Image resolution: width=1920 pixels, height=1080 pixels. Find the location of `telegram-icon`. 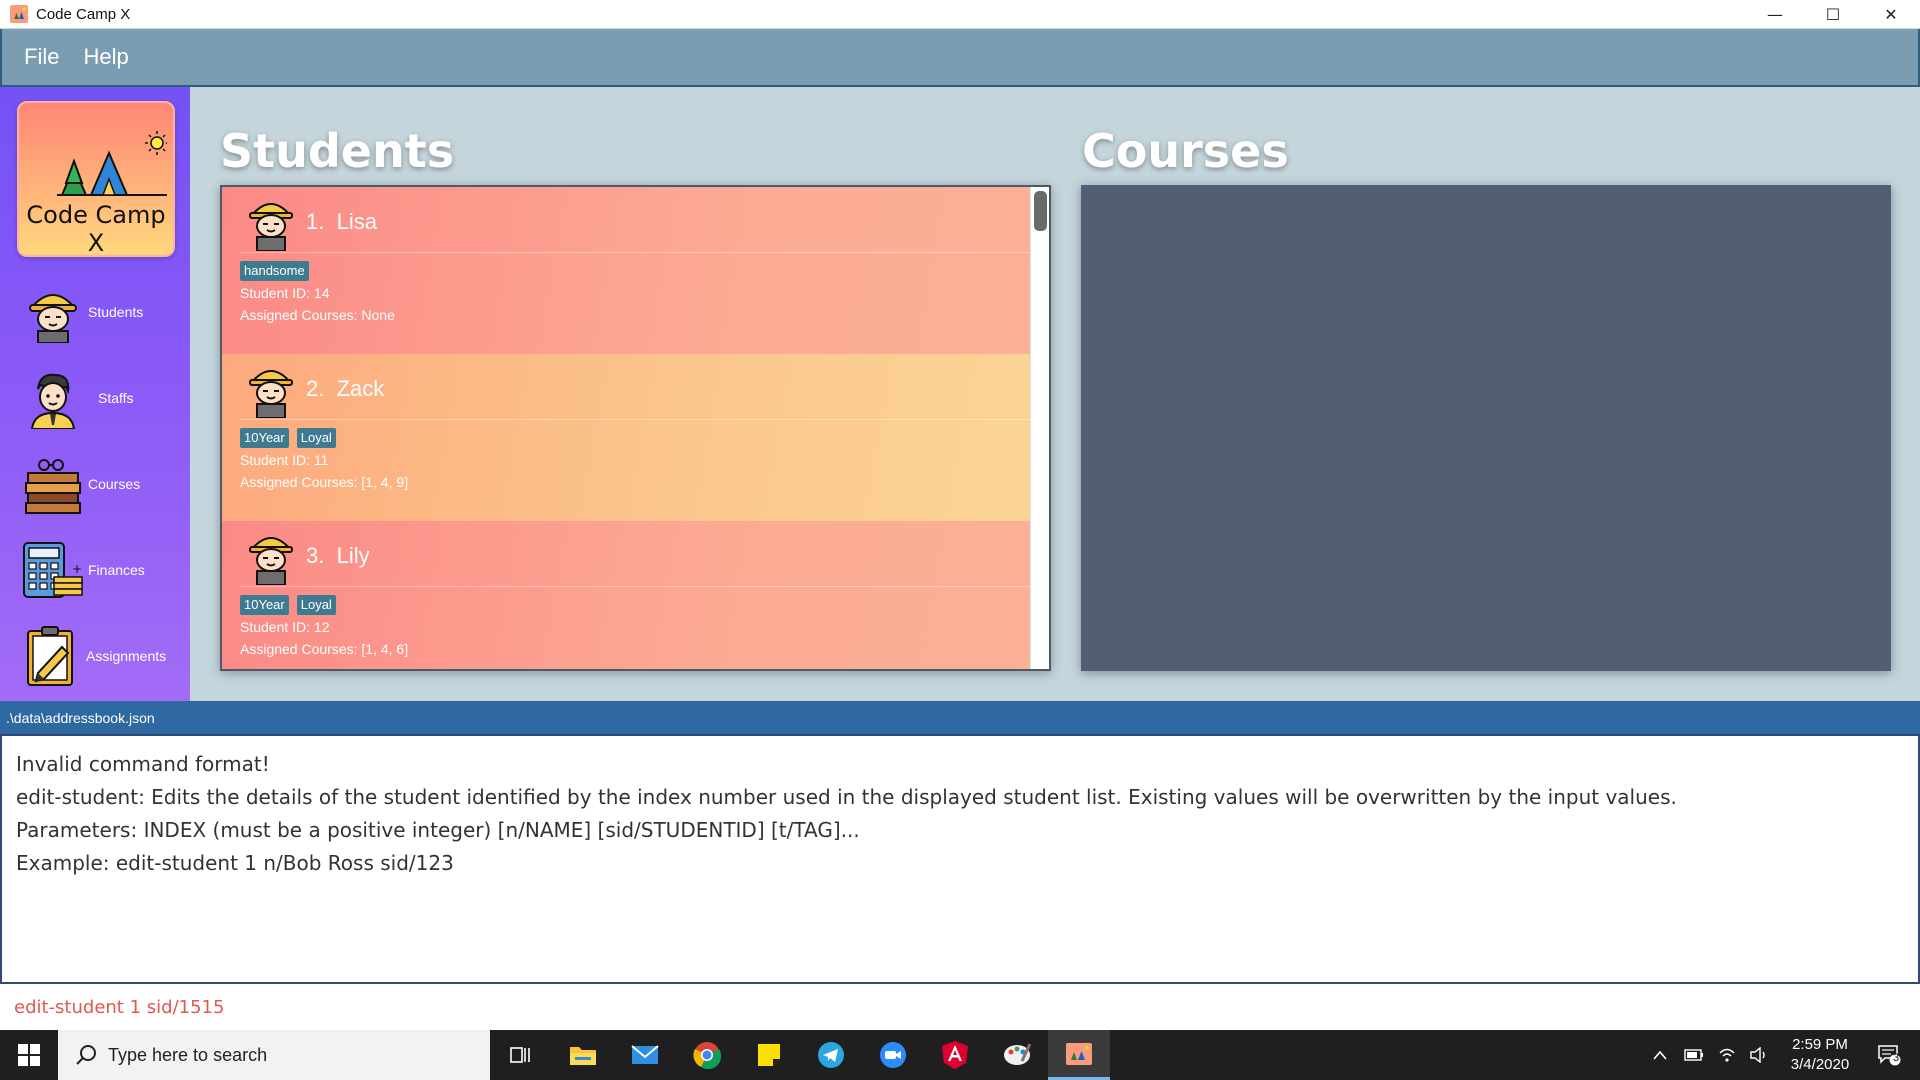

telegram-icon is located at coordinates (831, 1055).